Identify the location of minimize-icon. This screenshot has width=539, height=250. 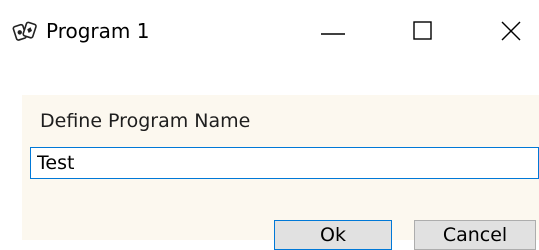
(333, 34).